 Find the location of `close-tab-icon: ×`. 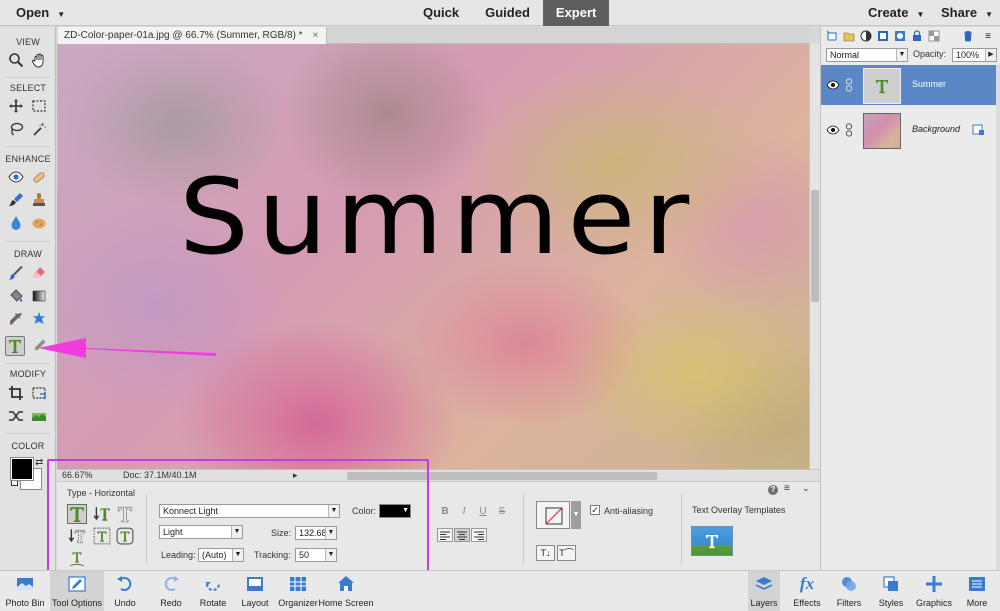

close-tab-icon: × is located at coordinates (316, 35).